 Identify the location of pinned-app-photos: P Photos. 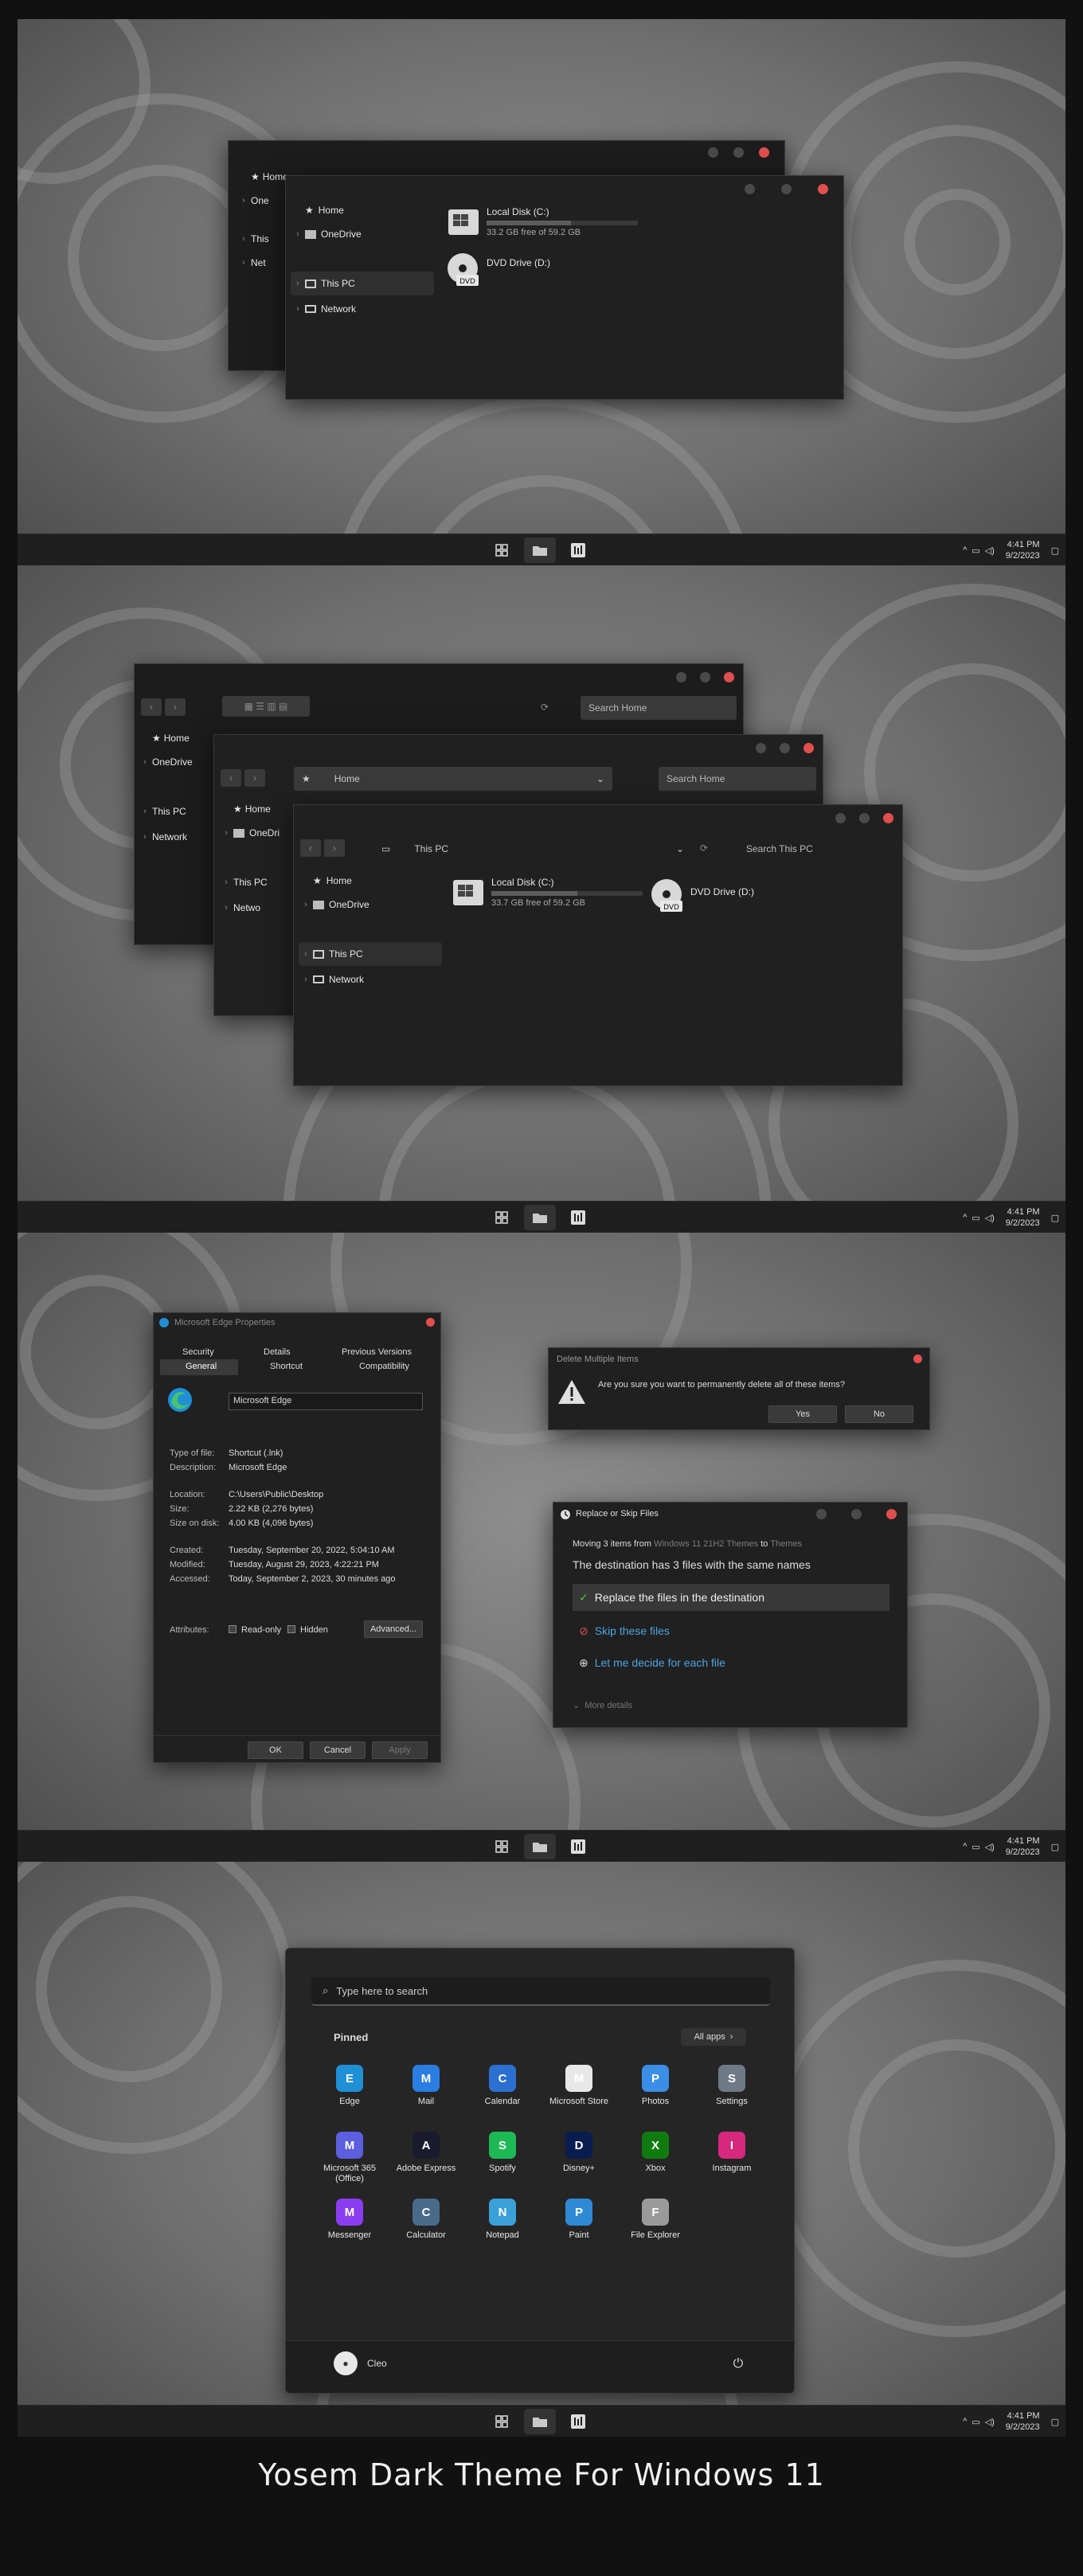
(655, 2086).